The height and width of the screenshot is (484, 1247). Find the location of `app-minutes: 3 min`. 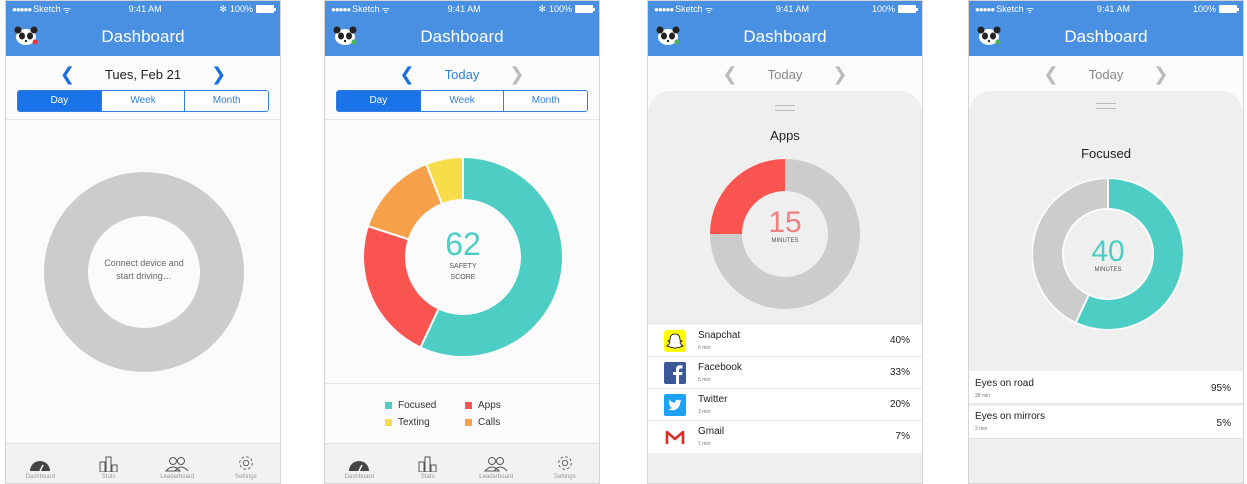

app-minutes: 3 min is located at coordinates (704, 412).